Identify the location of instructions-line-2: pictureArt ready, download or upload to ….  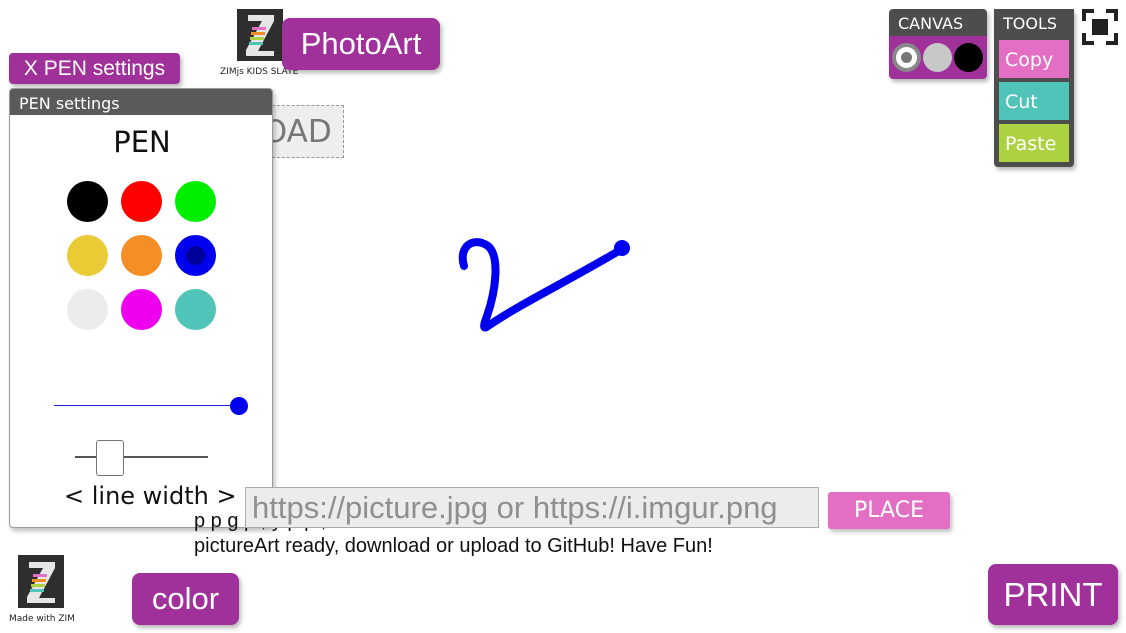
(453, 546).